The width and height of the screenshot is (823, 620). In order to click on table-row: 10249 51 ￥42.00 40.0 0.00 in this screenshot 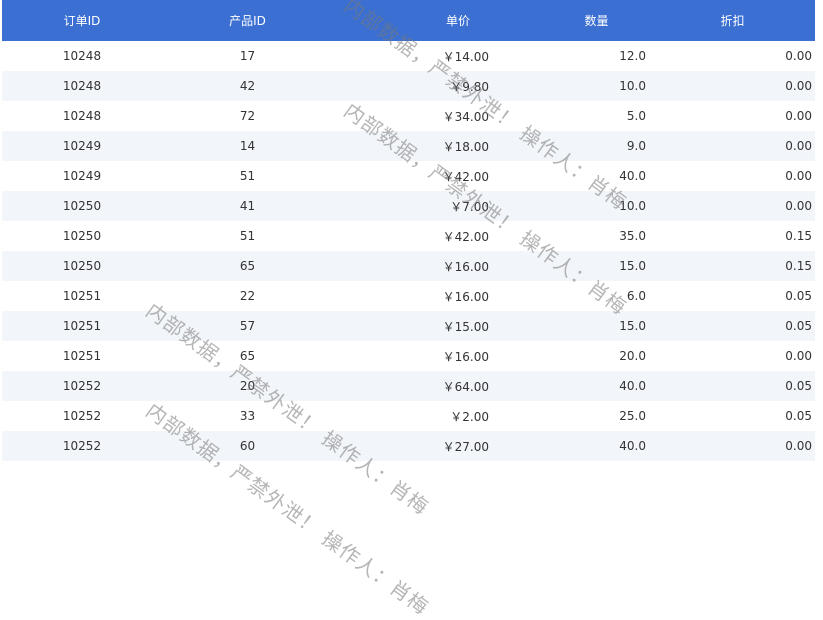, I will do `click(408, 176)`.